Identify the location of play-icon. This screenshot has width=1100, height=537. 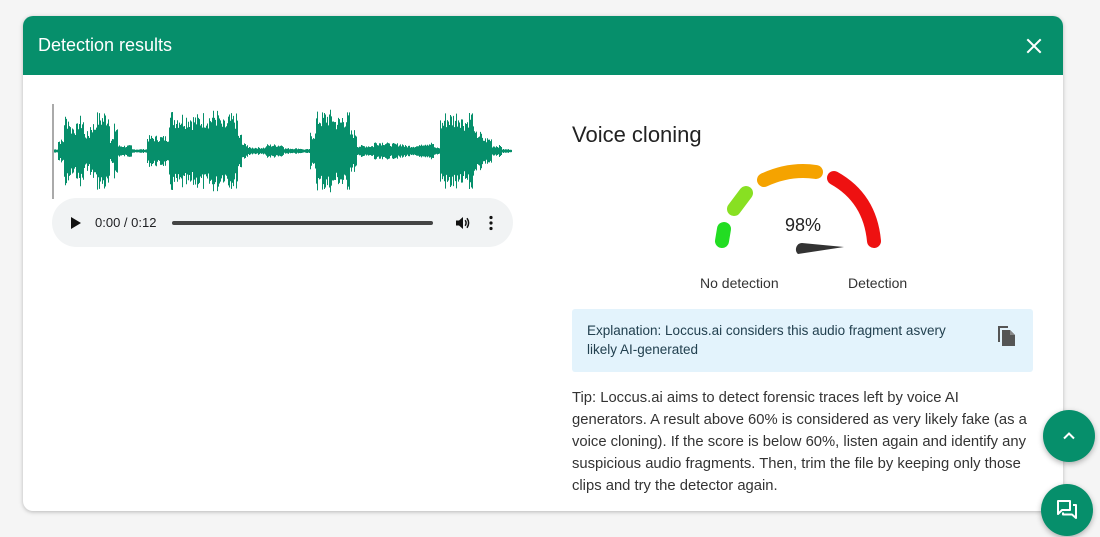
(76, 222).